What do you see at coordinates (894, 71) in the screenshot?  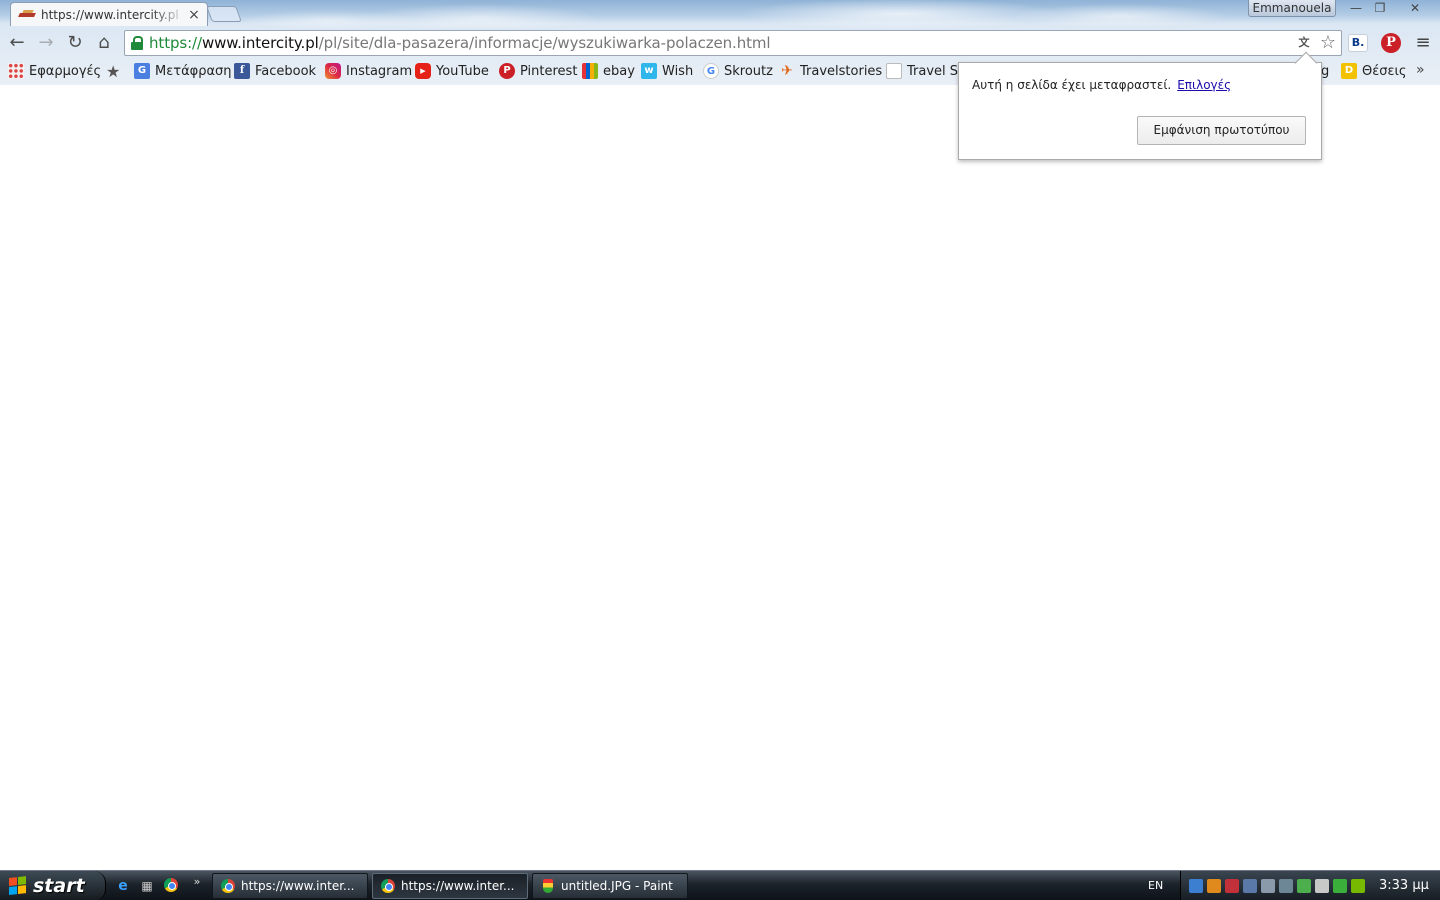 I see `blank-page-icon` at bounding box center [894, 71].